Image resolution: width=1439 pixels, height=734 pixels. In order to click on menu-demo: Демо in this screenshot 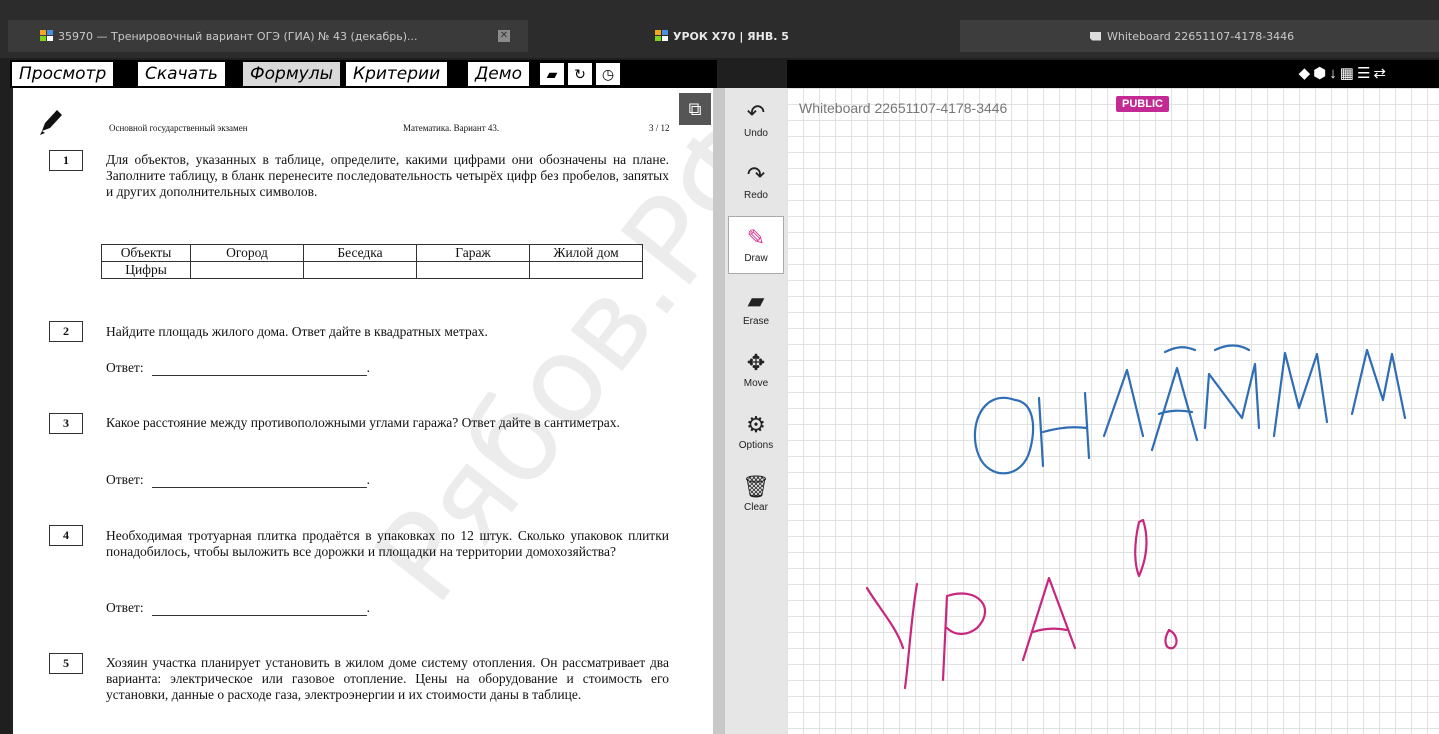, I will do `click(498, 74)`.